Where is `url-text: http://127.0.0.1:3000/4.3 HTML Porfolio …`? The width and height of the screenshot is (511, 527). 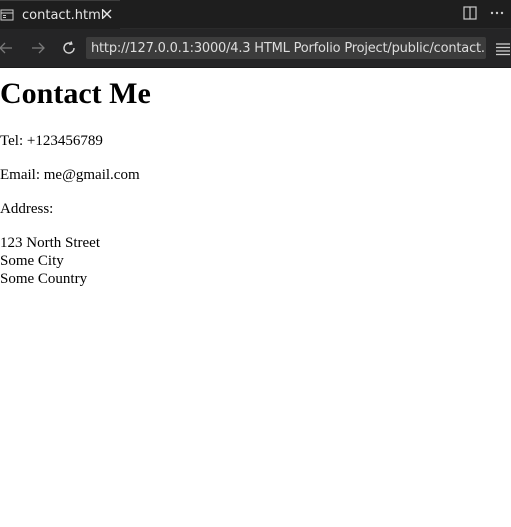 url-text: http://127.0.0.1:3000/4.3 HTML Porfolio … is located at coordinates (288, 48).